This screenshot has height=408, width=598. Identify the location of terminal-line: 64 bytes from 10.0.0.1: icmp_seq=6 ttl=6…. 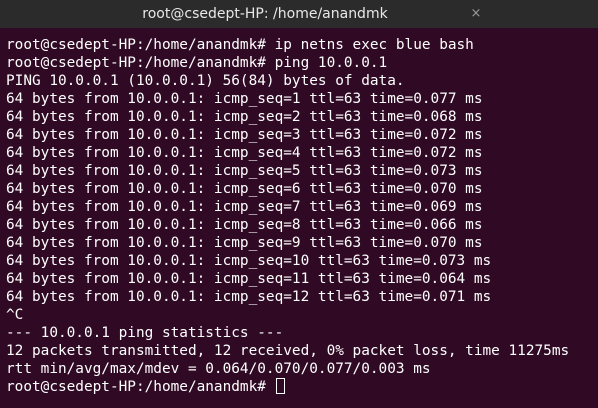
(244, 189).